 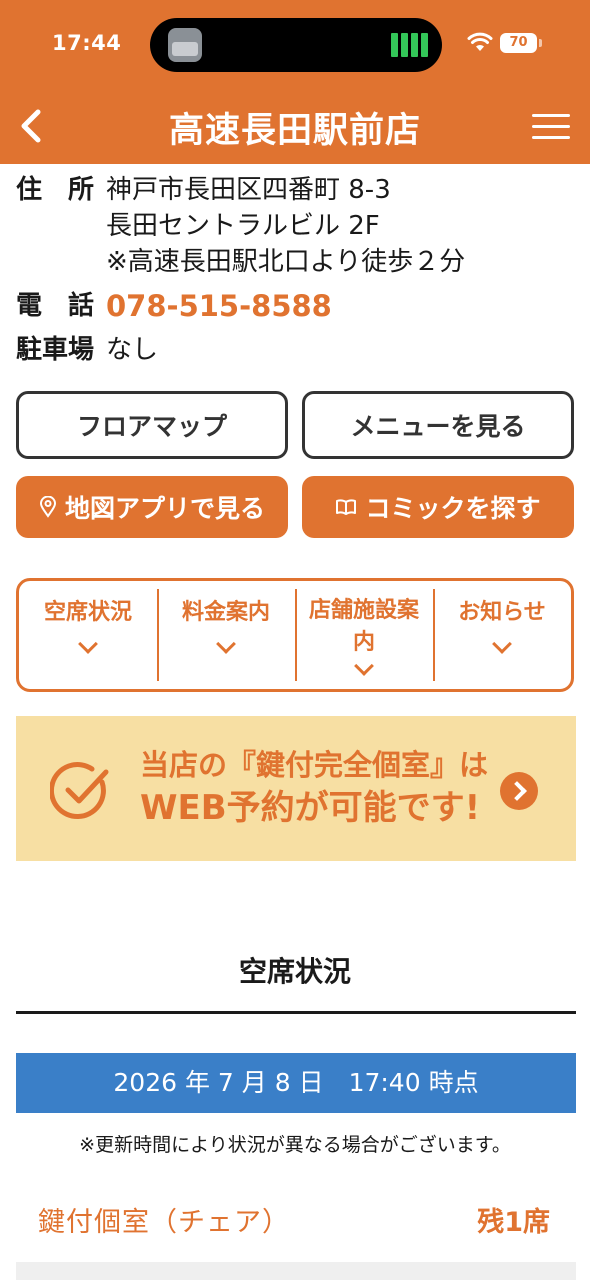 What do you see at coordinates (314, 765) in the screenshot?
I see `banner-line-1: 当店の『鍵付完全個室』は` at bounding box center [314, 765].